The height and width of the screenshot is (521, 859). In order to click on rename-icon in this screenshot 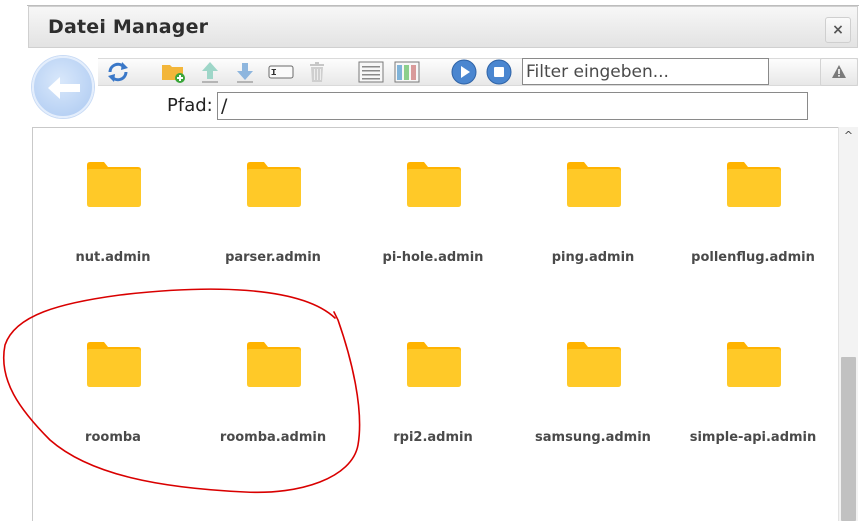, I will do `click(281, 72)`.